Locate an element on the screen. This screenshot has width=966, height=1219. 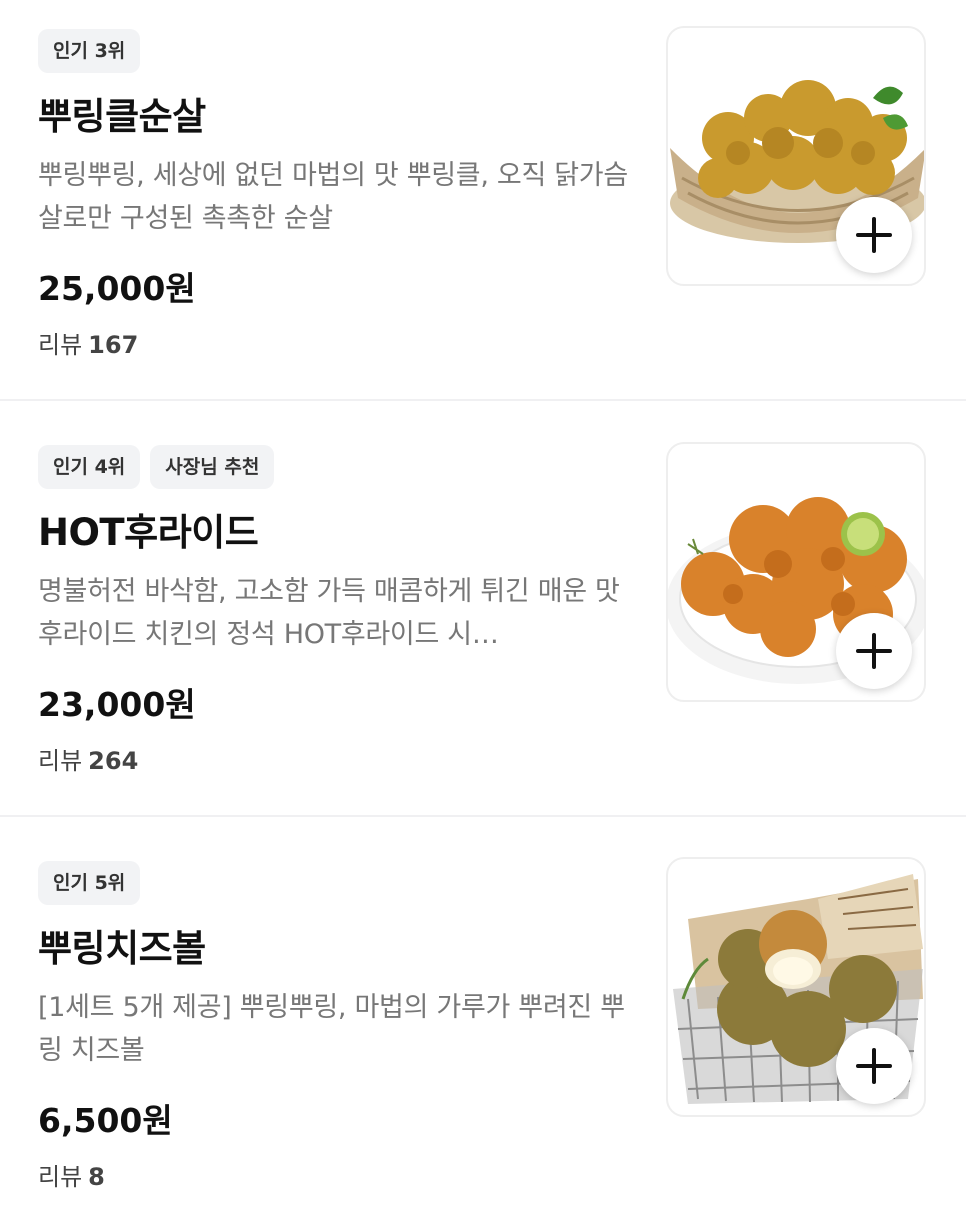
badge-group: 인기 5위 is located at coordinates (89, 883).